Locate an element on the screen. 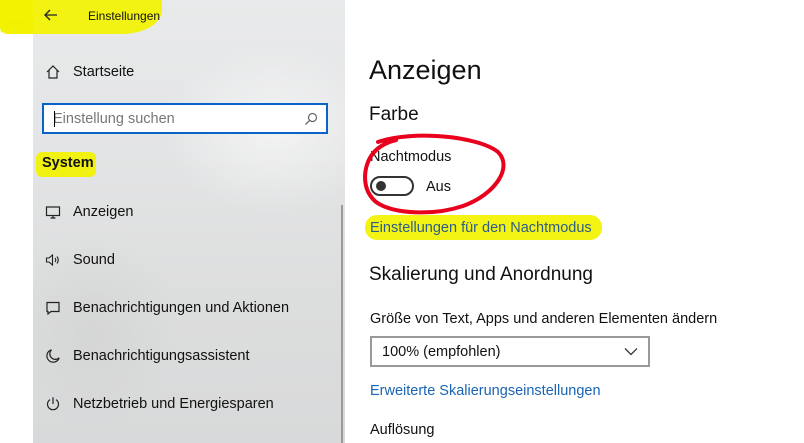  sidebar-item-power: Netzbetrieb und Energiesparen is located at coordinates (188, 404).